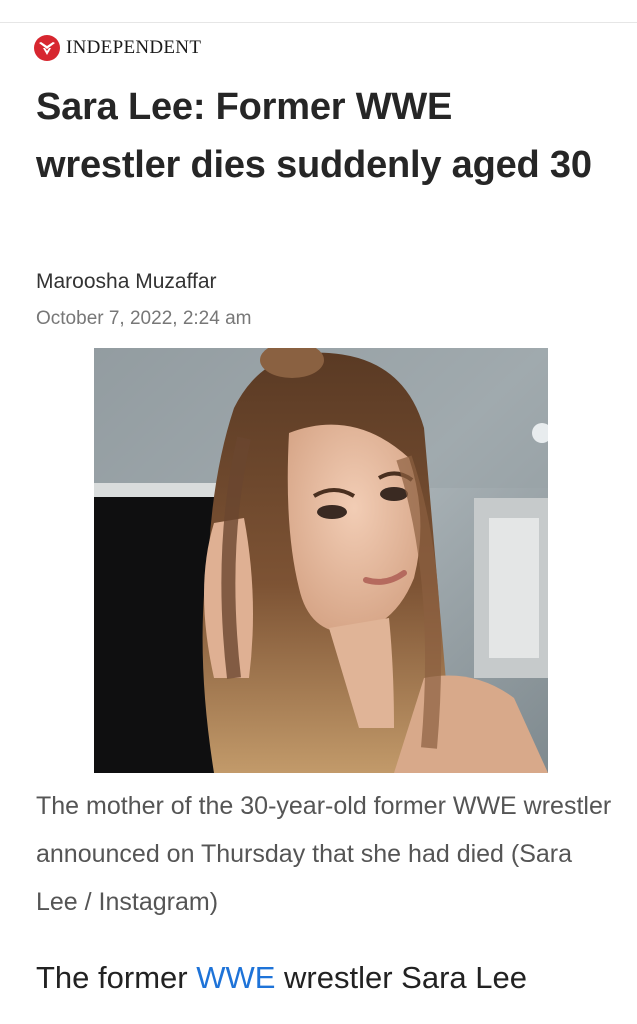  I want to click on masthead: INDEPENDENT, so click(117, 48).